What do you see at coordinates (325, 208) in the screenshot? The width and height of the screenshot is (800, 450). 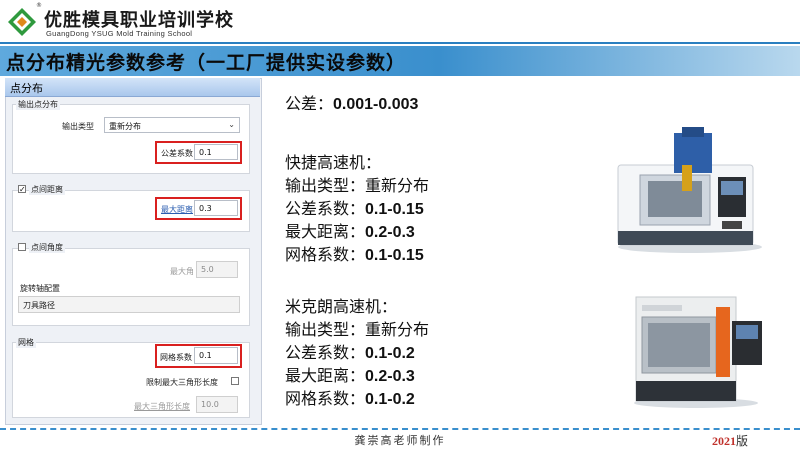 I see `machine1-tol-label: 公差系数：` at bounding box center [325, 208].